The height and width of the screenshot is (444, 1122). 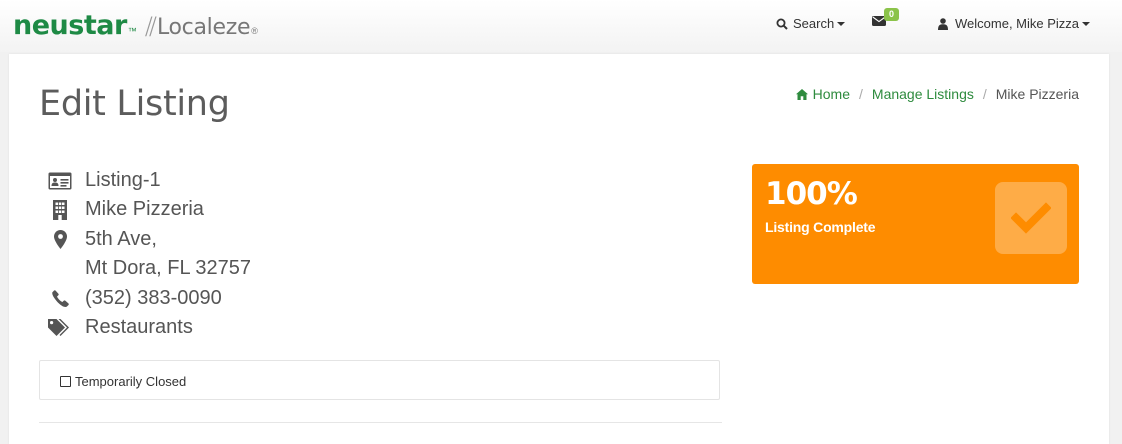 I want to click on listing-address-line1: 5th Ave,, so click(x=121, y=238).